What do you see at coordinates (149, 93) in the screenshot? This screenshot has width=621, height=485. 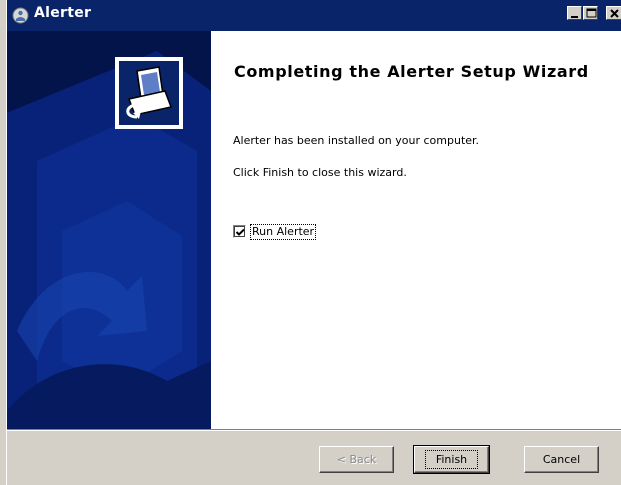 I see `installer-icon` at bounding box center [149, 93].